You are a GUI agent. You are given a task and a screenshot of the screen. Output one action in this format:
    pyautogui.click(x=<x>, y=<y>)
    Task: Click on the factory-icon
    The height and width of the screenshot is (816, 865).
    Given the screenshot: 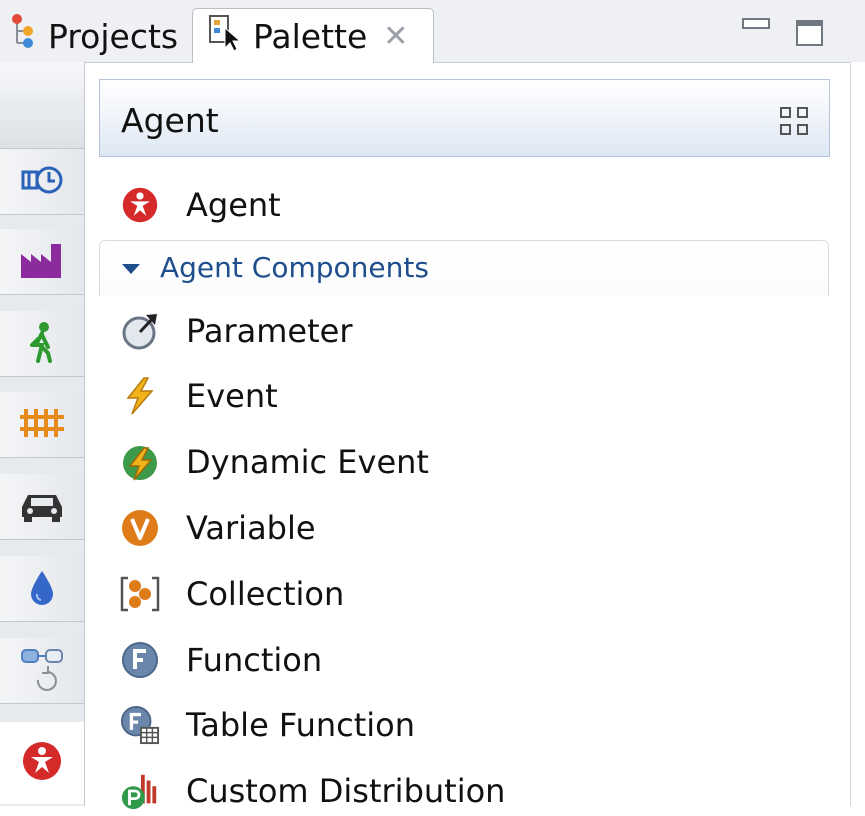 What is the action you would take?
    pyautogui.click(x=42, y=262)
    